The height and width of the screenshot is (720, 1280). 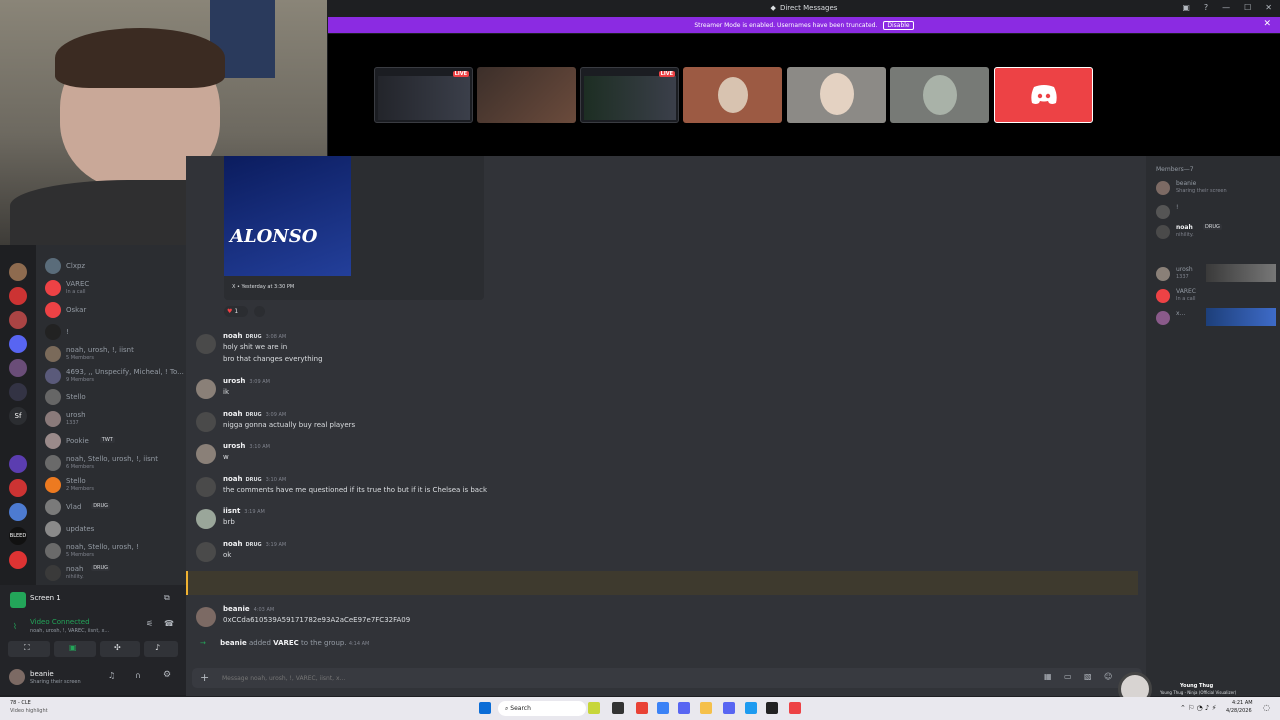 What do you see at coordinates (629, 95) in the screenshot?
I see `stream-tile-3: LIVE` at bounding box center [629, 95].